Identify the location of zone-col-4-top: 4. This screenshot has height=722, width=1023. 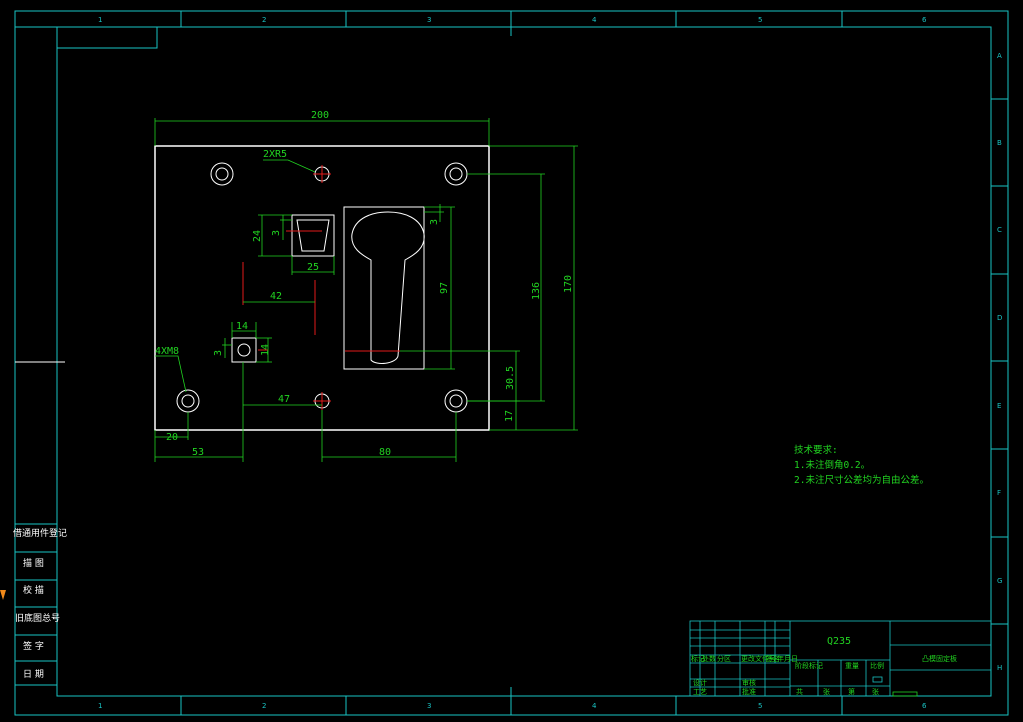
(594, 20).